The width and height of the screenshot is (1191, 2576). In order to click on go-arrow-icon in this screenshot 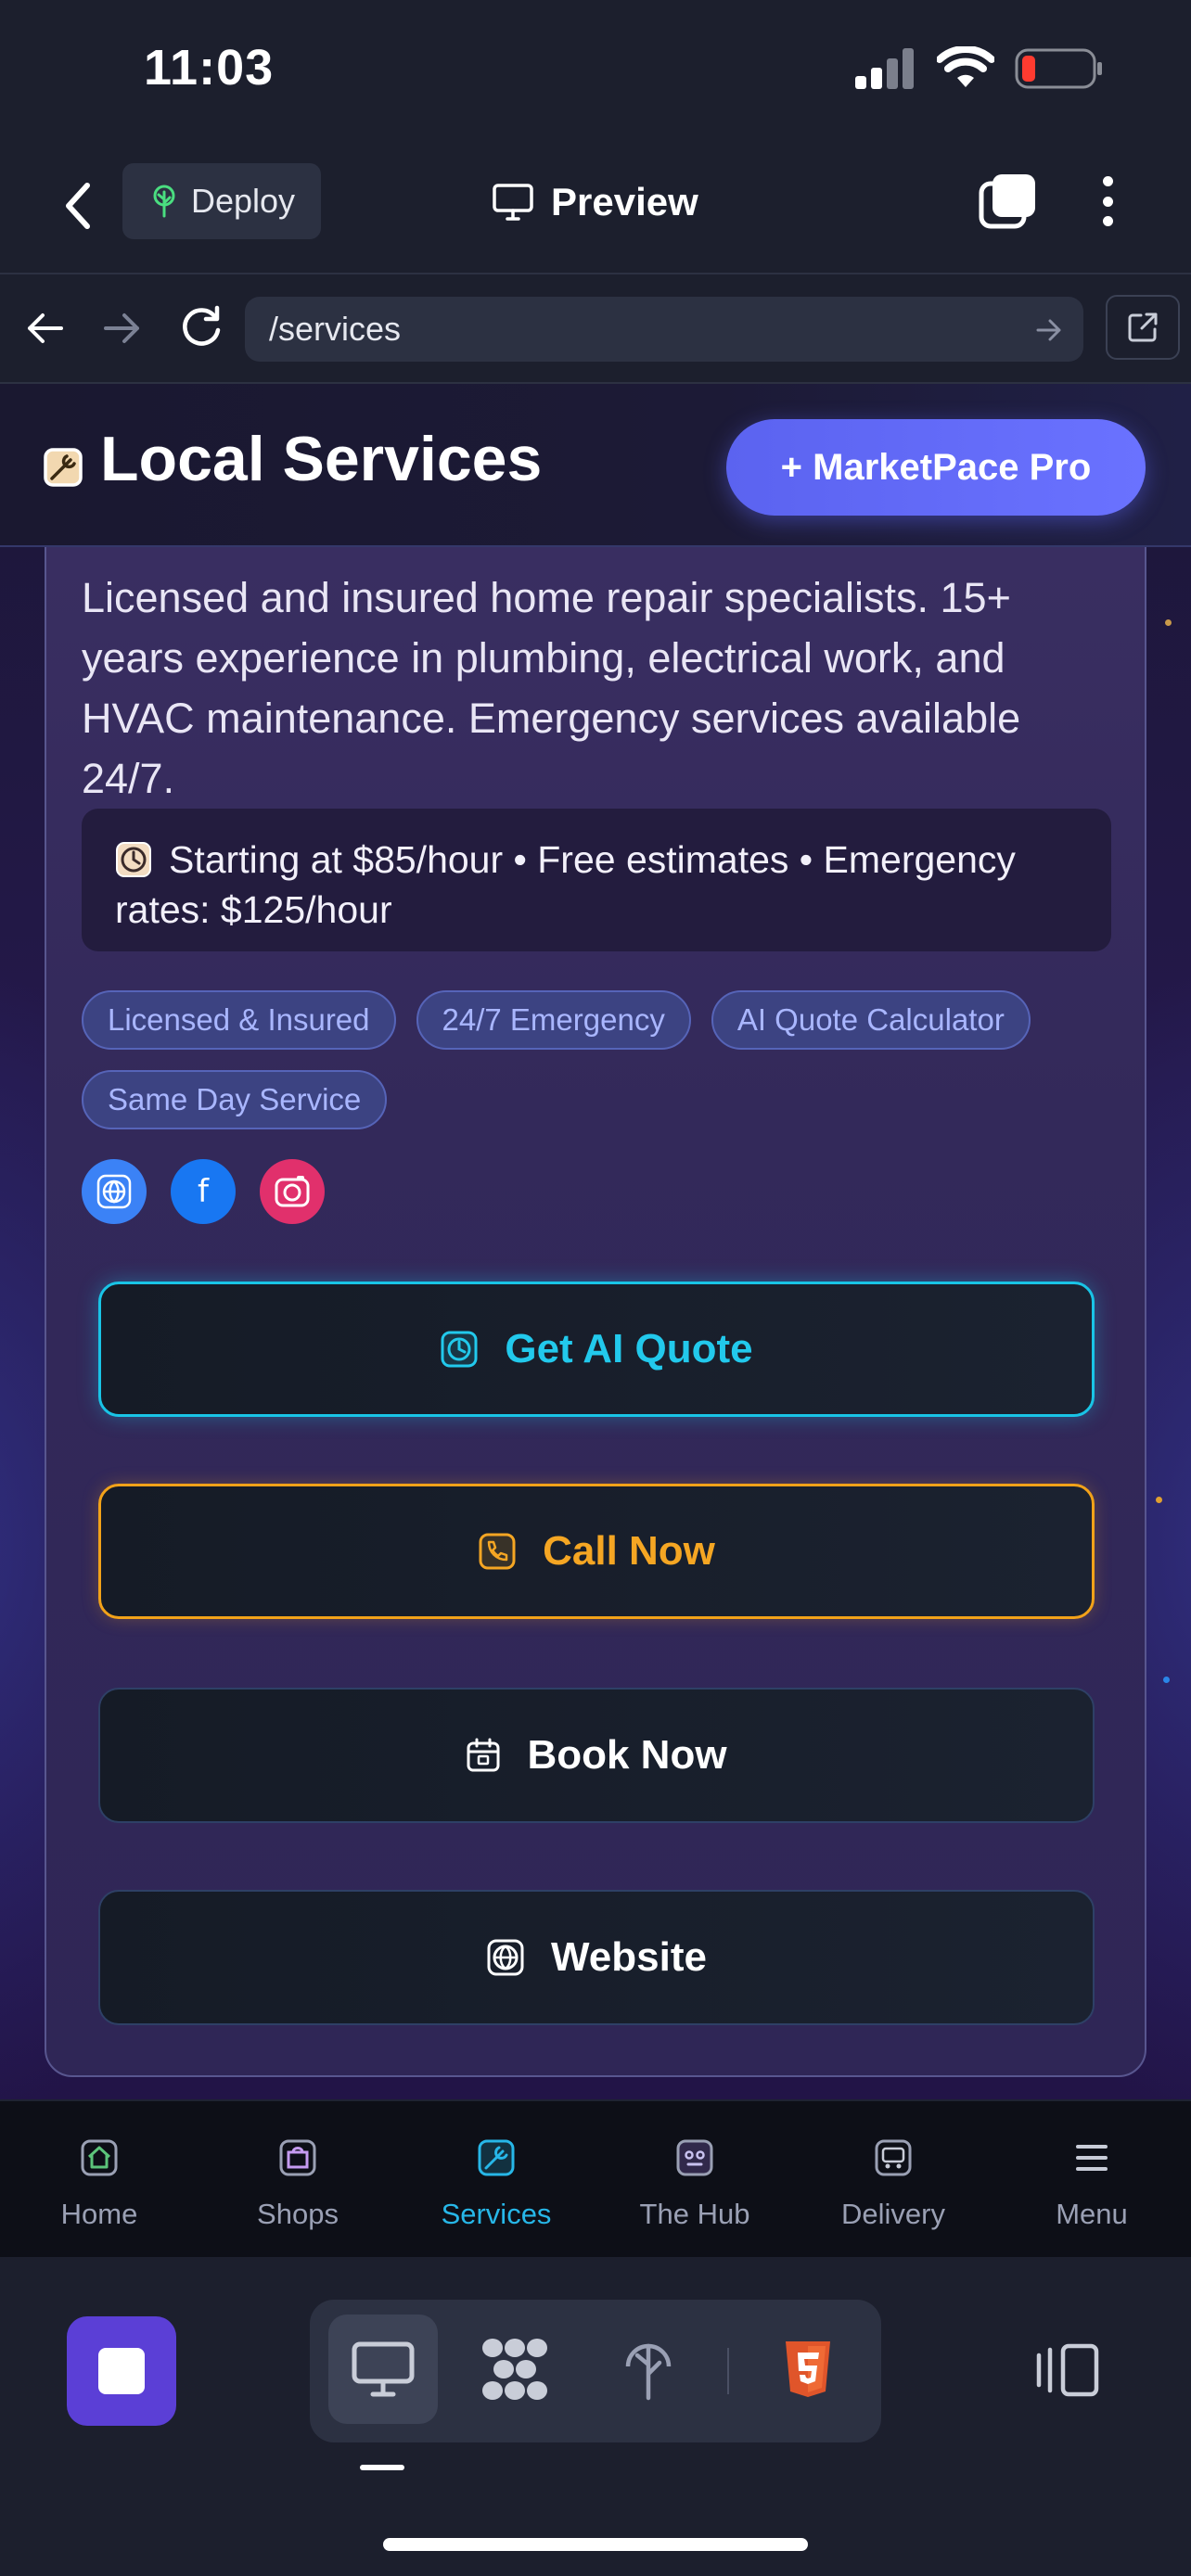, I will do `click(1049, 330)`.